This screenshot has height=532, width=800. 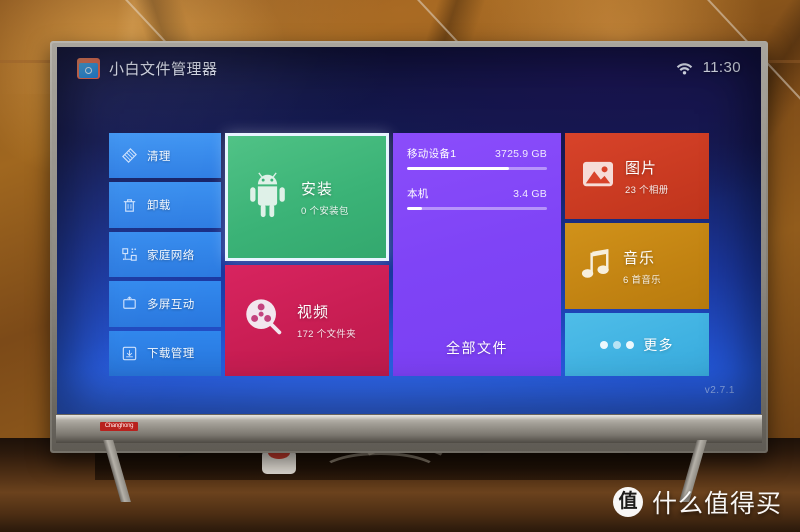 I want to click on app-title-group: 小白文件管理器, so click(x=147, y=68).